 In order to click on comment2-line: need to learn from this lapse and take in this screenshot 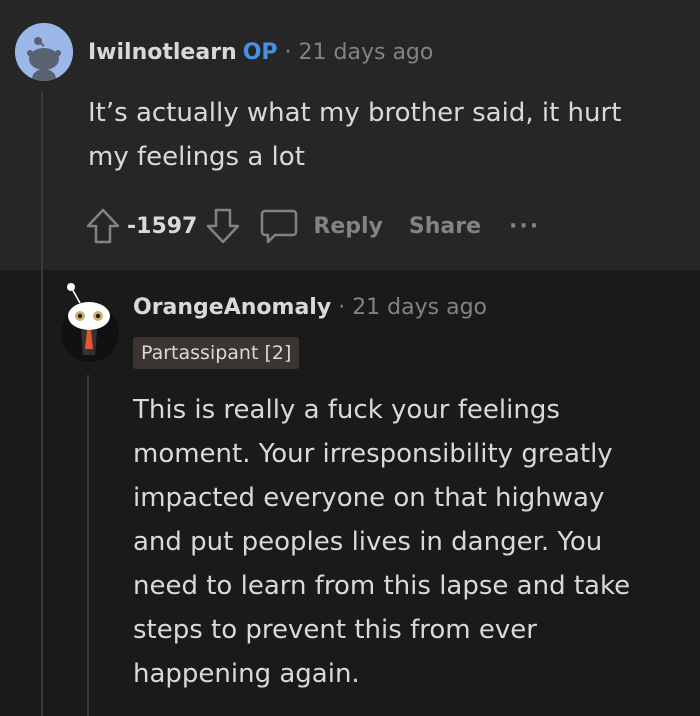, I will do `click(382, 586)`.